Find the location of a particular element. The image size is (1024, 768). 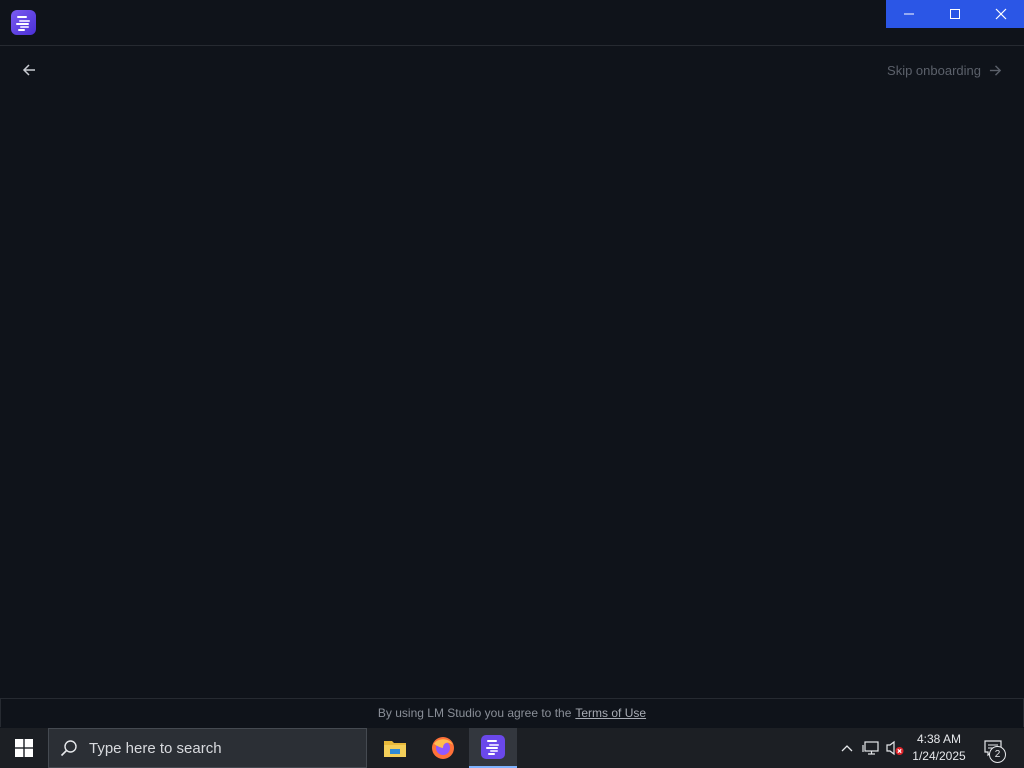

taskbar-search-box: Type here to search is located at coordinates (207, 748).